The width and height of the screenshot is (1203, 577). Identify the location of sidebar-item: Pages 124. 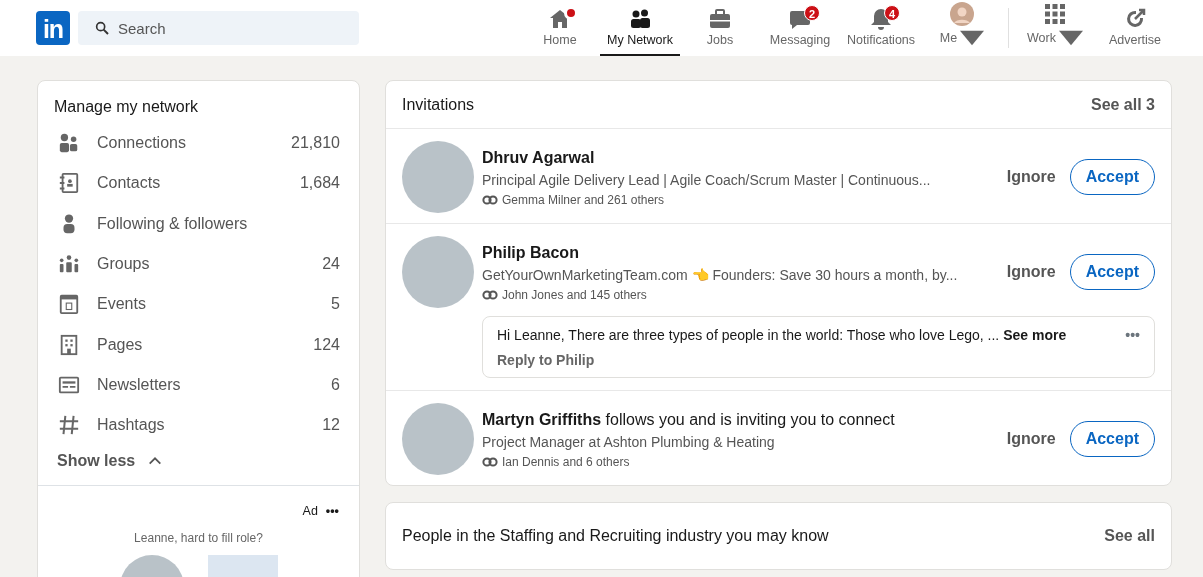
(198, 344).